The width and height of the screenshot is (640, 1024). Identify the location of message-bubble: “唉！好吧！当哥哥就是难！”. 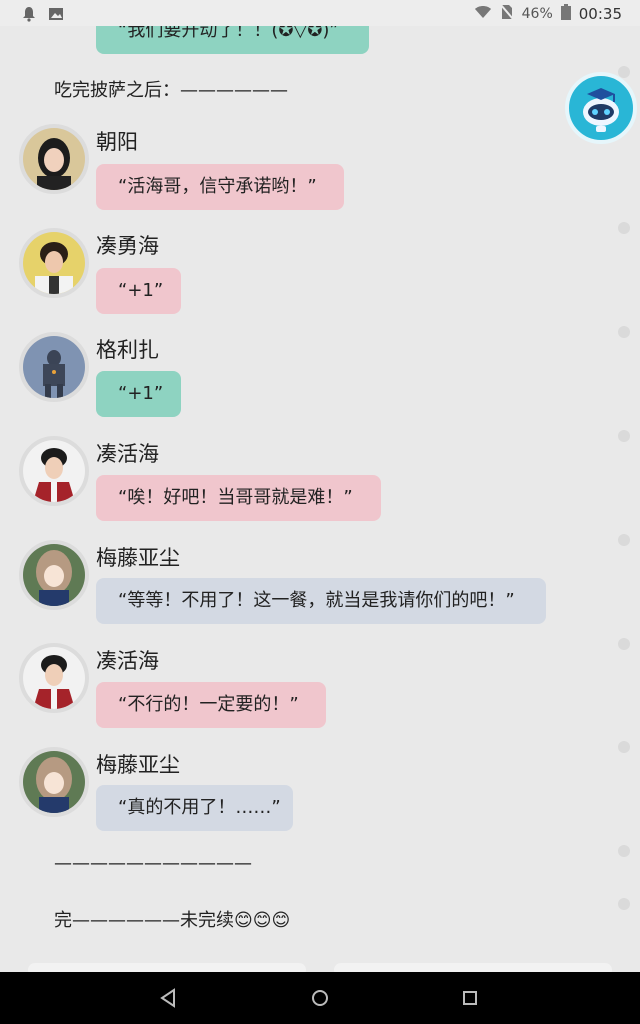
(238, 498).